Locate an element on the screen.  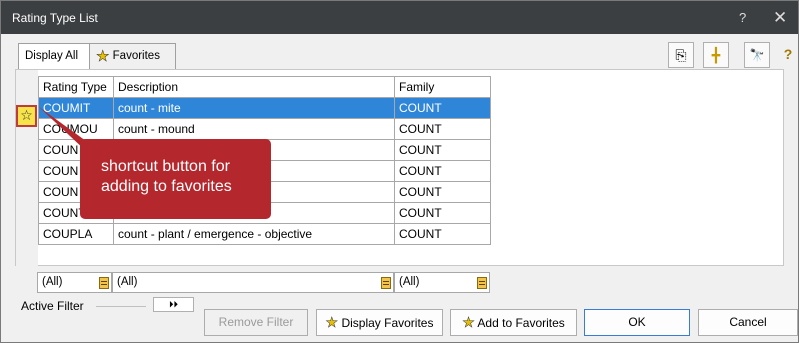
table-header-row: Rating Type Description Family is located at coordinates (264, 87).